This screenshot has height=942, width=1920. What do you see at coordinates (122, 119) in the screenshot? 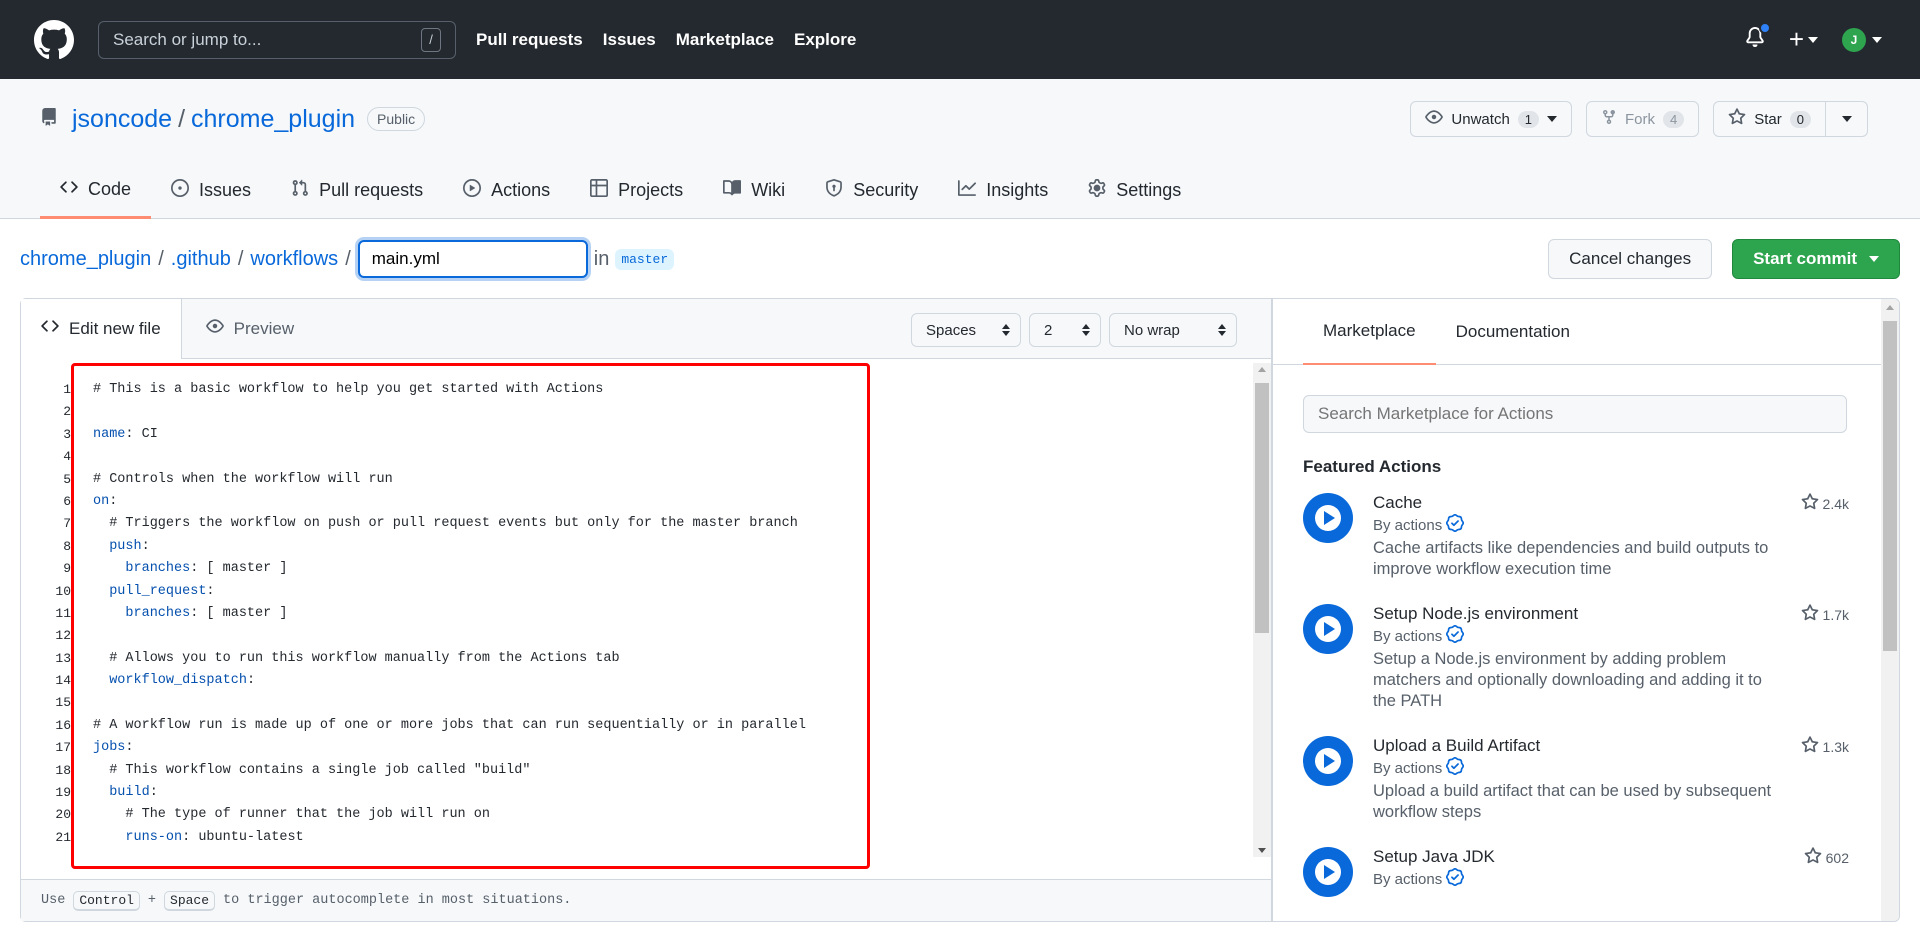
I see `repo-owner-link: jsoncode` at bounding box center [122, 119].